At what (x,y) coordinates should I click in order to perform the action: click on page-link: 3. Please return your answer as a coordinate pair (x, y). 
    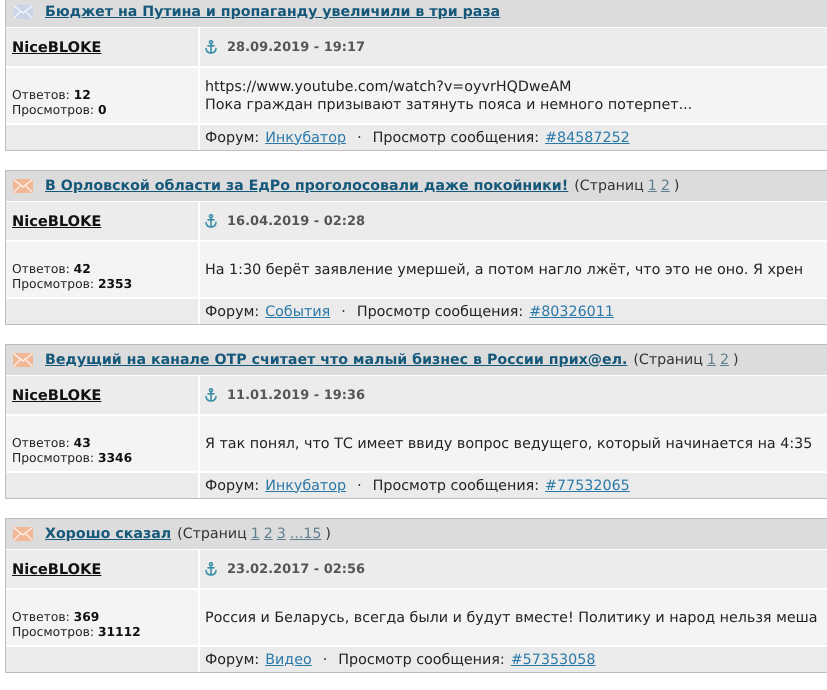
    Looking at the image, I should click on (281, 534).